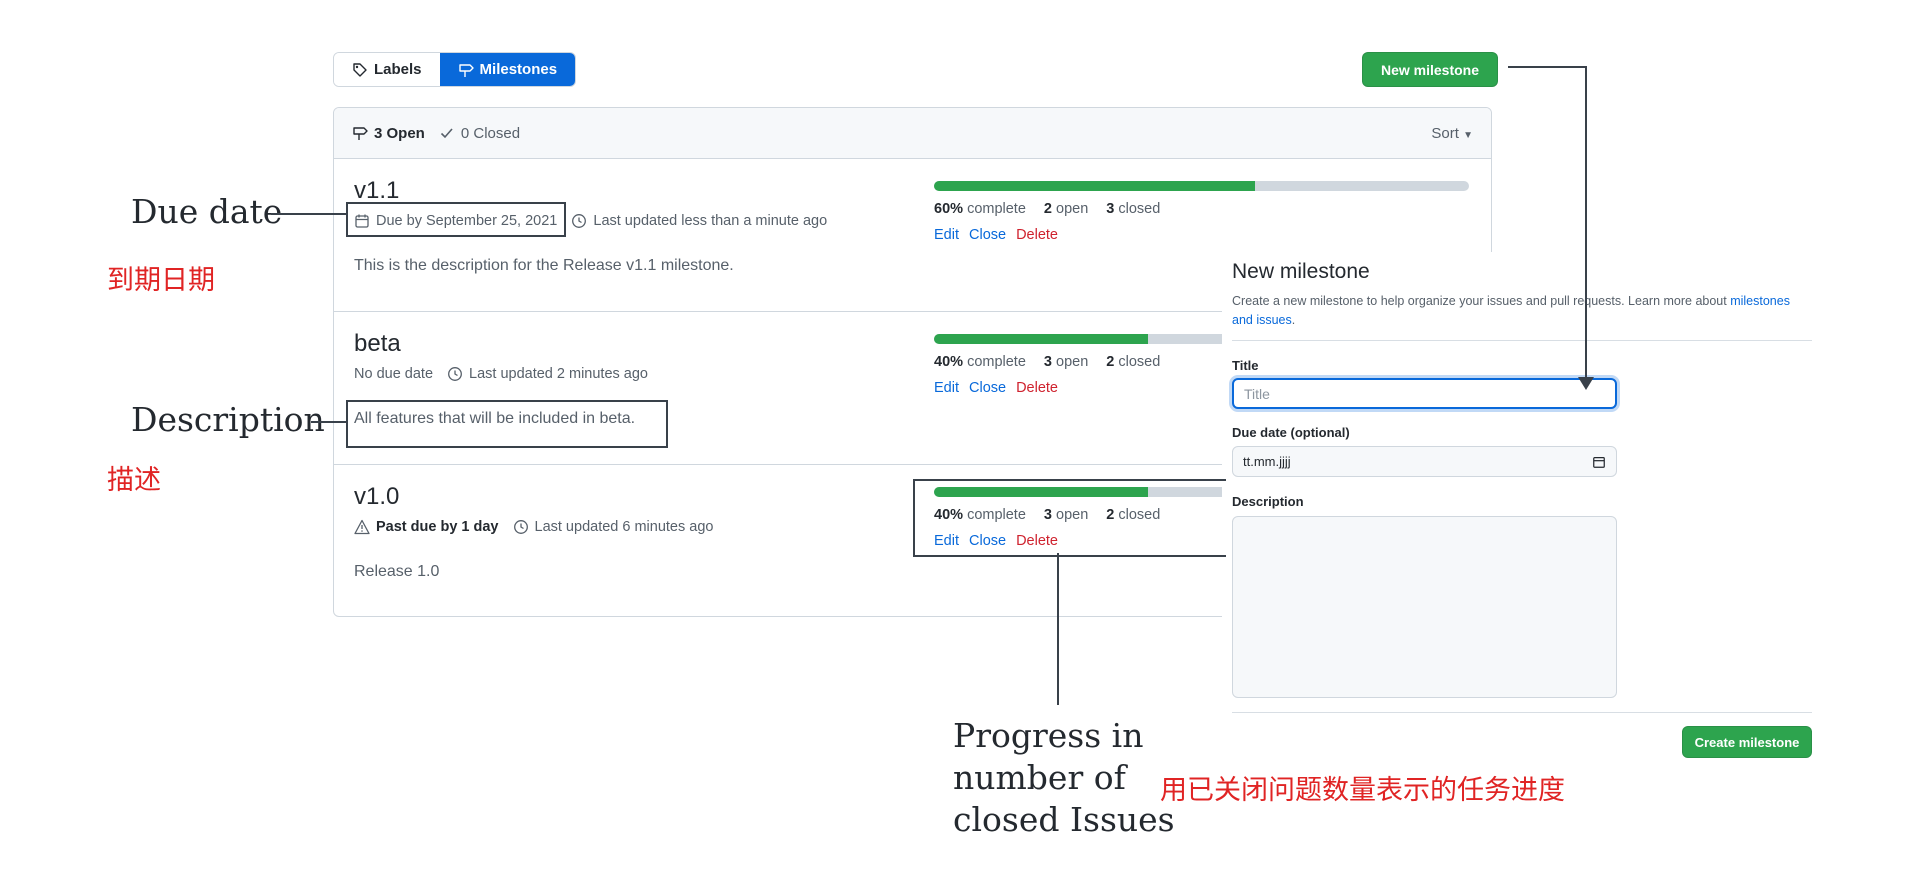 The image size is (1920, 887). I want to click on description-textarea, so click(1424, 607).